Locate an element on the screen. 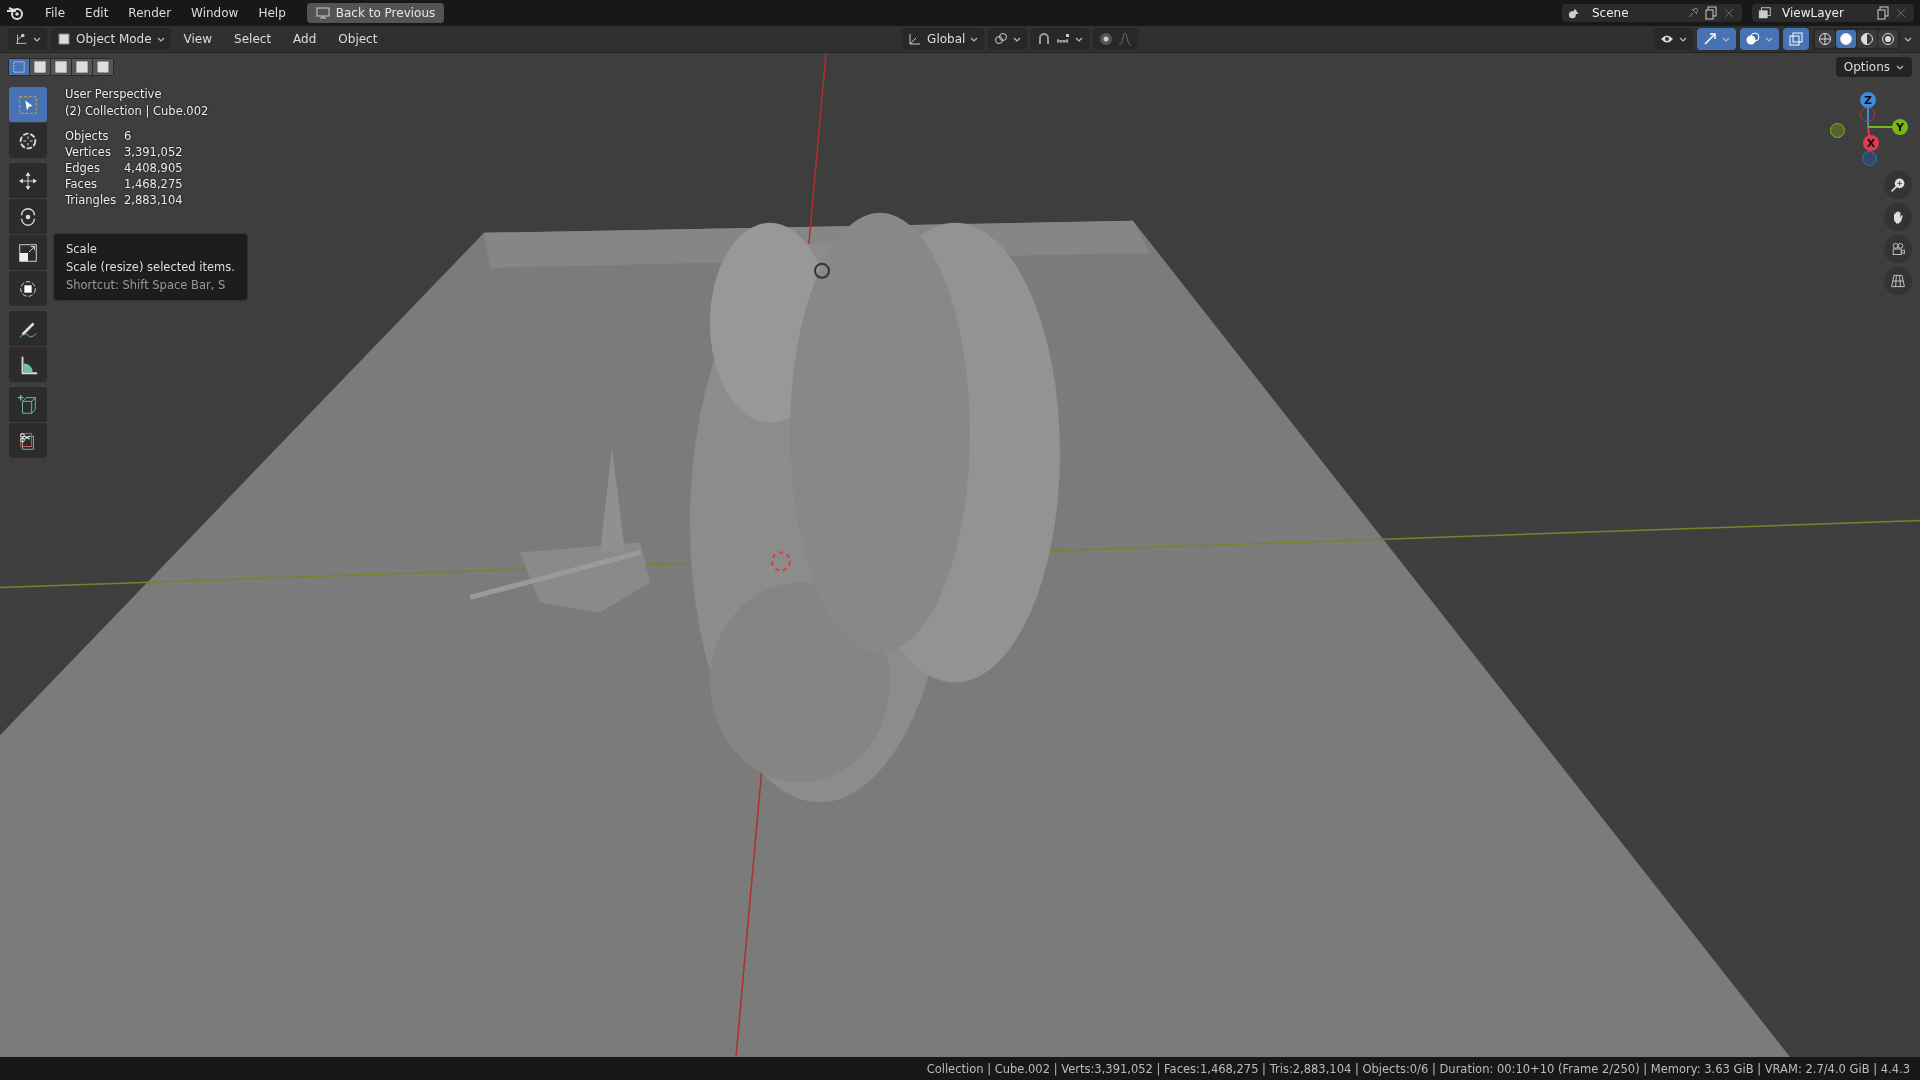 This screenshot has height=1080, width=1920. falloff-curve-icon is located at coordinates (1125, 39).